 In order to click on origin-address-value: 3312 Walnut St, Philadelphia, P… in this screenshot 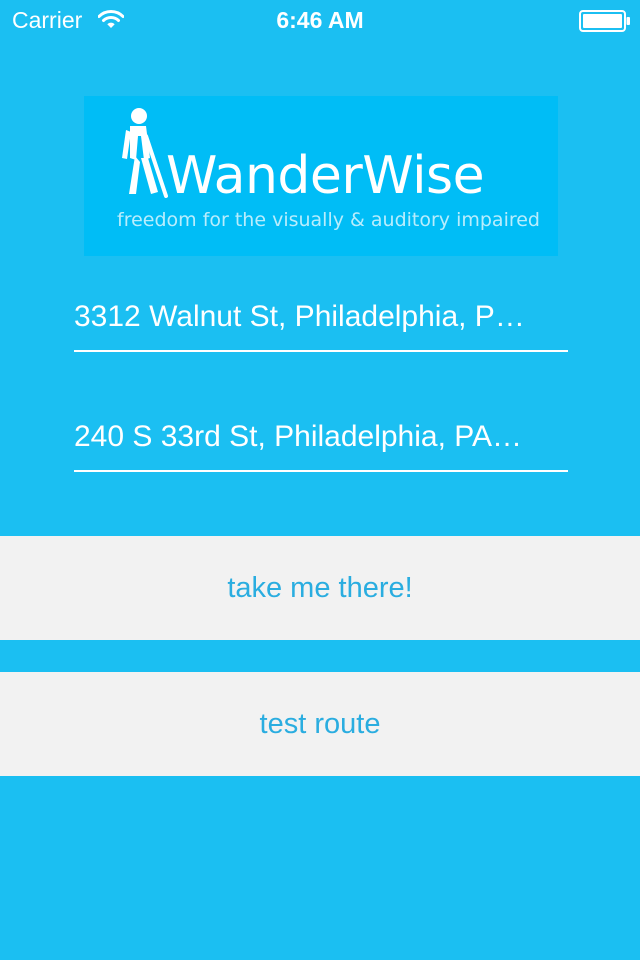, I will do `click(299, 316)`.